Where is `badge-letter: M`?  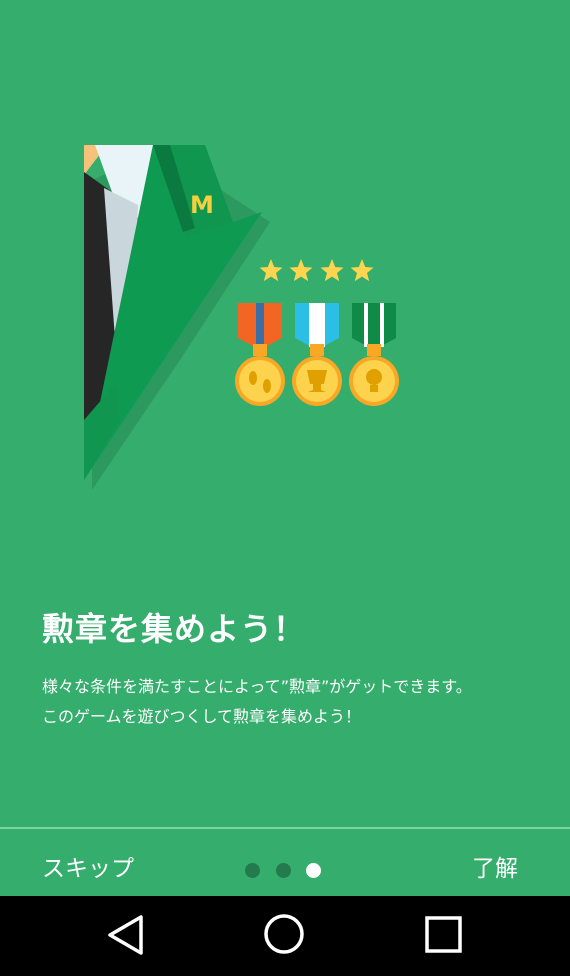
badge-letter: M is located at coordinates (202, 205).